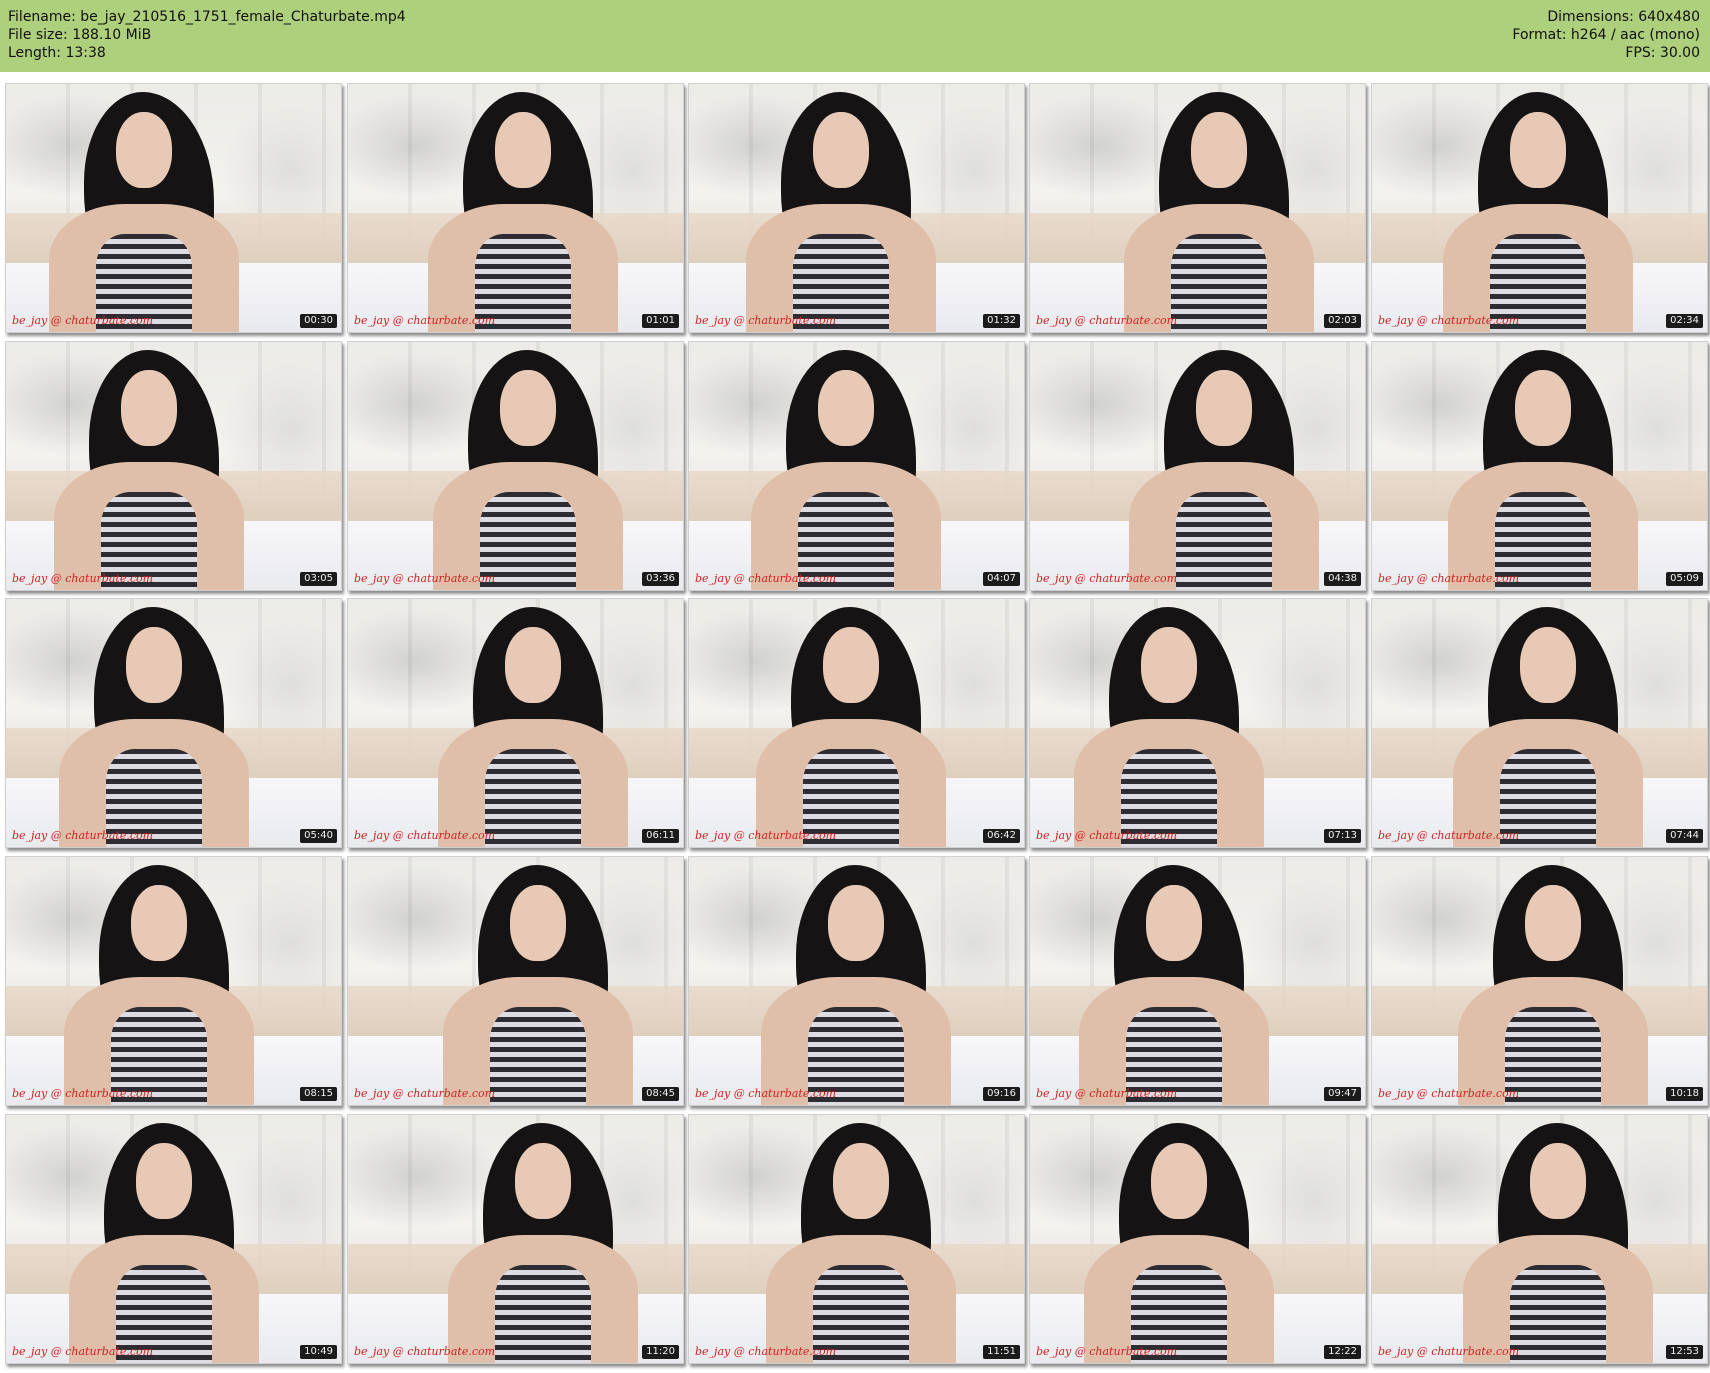 The width and height of the screenshot is (1710, 1373). I want to click on timestamp-label: 07:44, so click(1684, 836).